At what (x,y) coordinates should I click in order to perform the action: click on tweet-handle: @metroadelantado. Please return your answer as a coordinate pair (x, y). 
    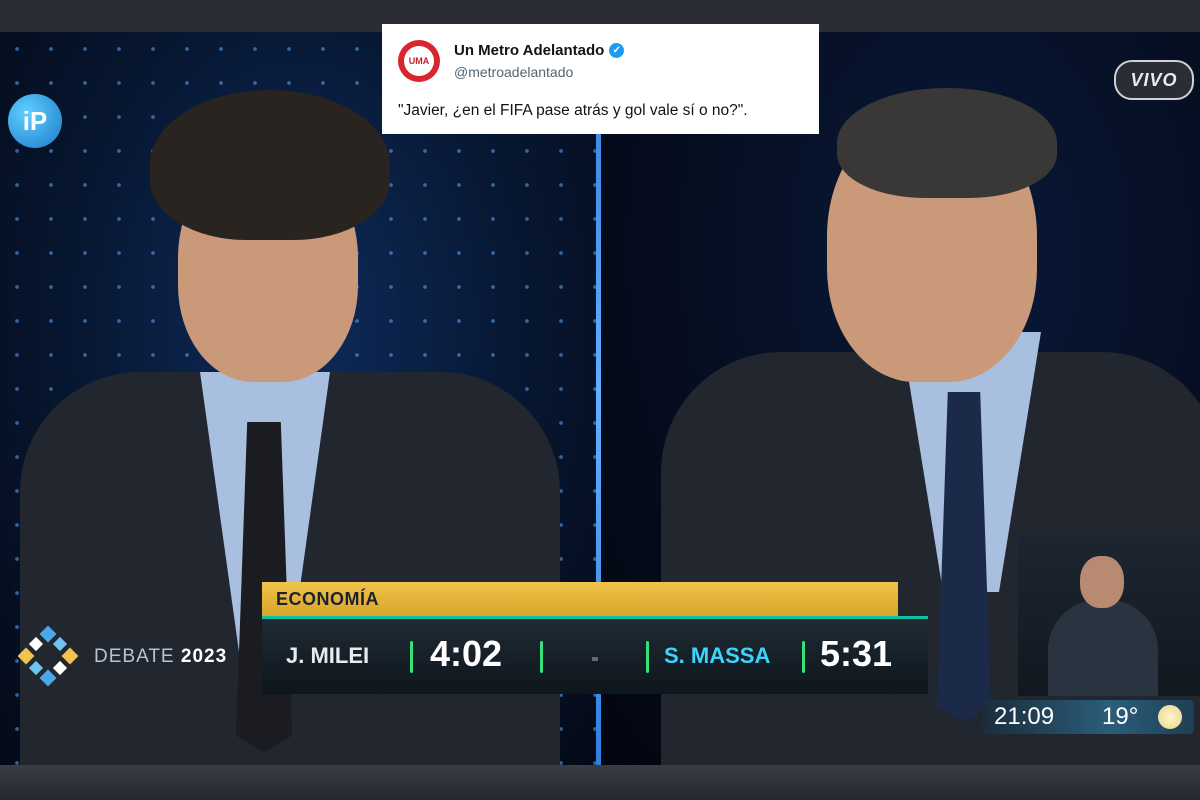
    Looking at the image, I should click on (514, 72).